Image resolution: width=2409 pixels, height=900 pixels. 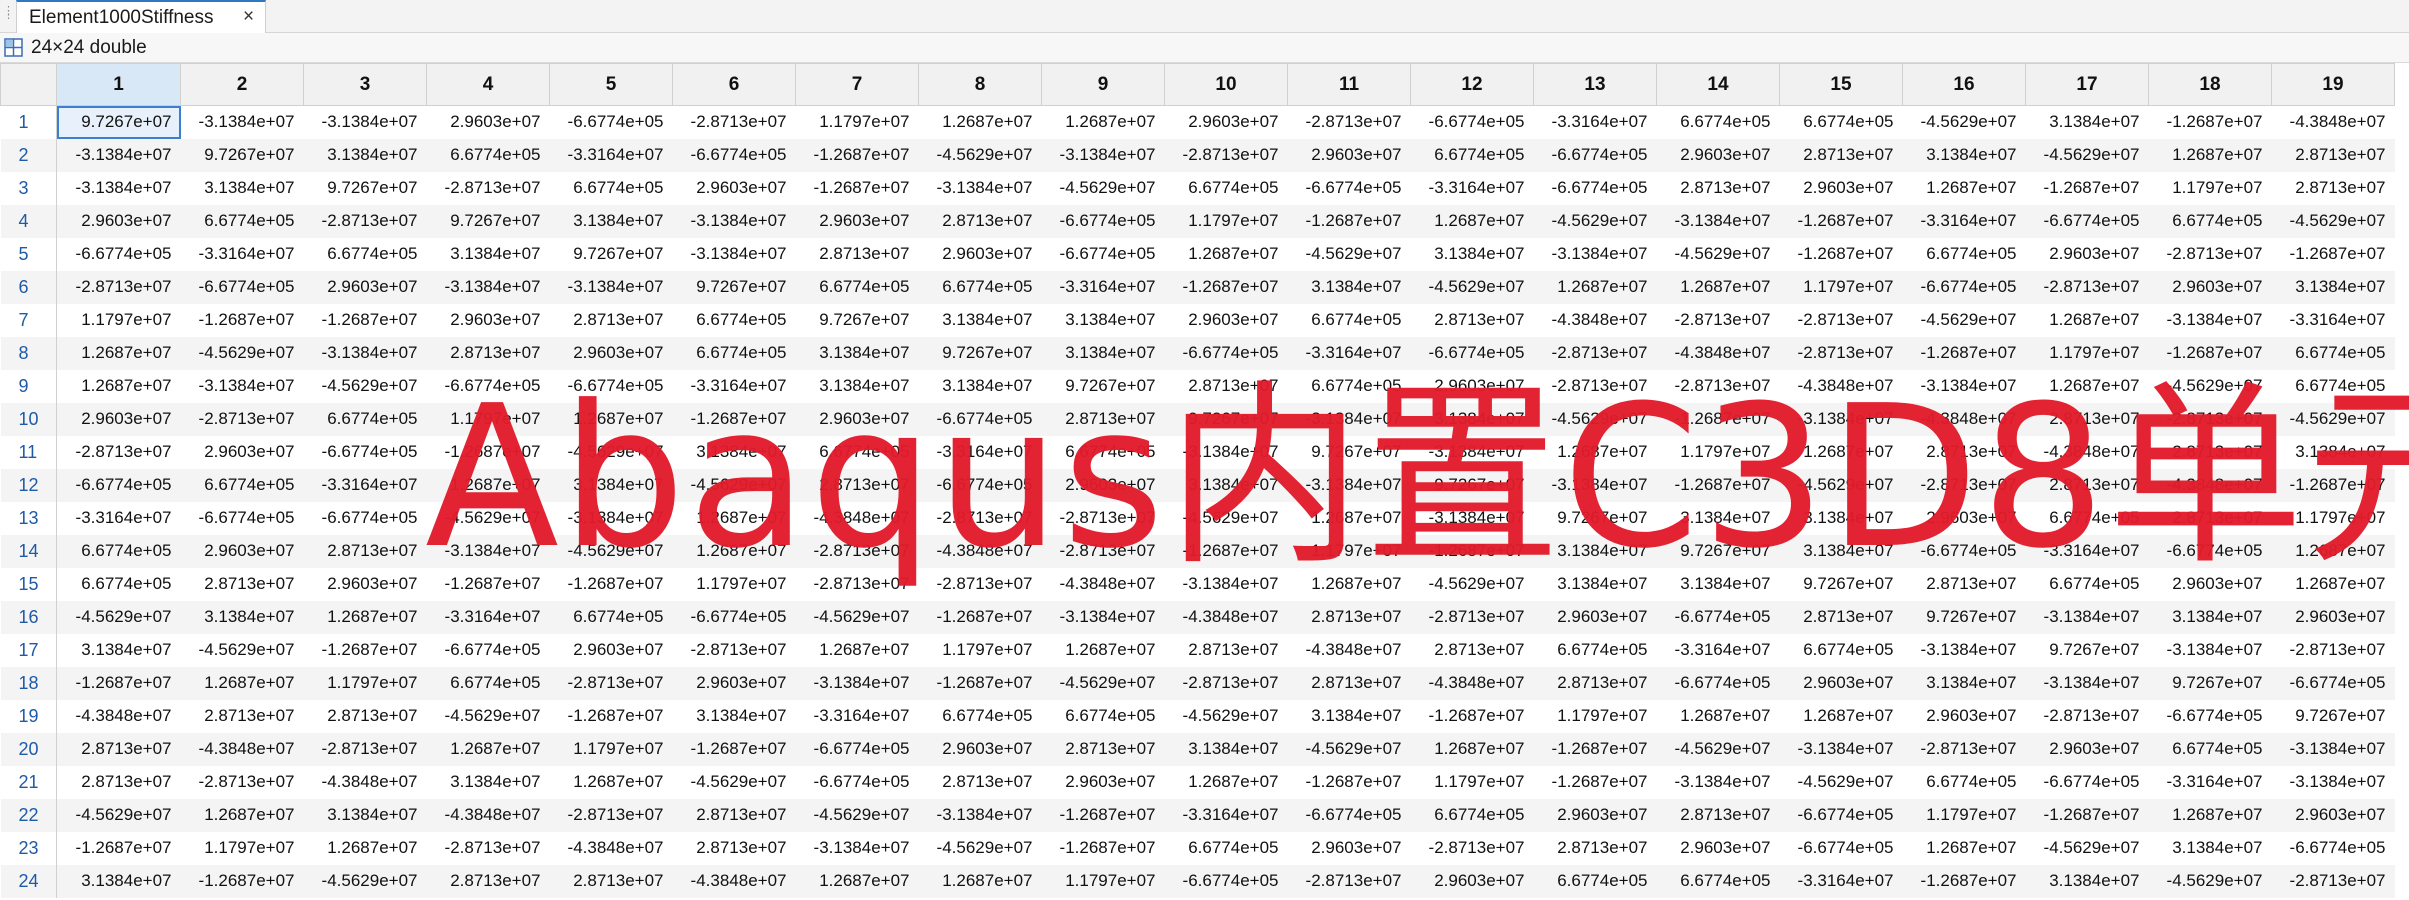 What do you see at coordinates (28, 650) in the screenshot?
I see `row-header: 17` at bounding box center [28, 650].